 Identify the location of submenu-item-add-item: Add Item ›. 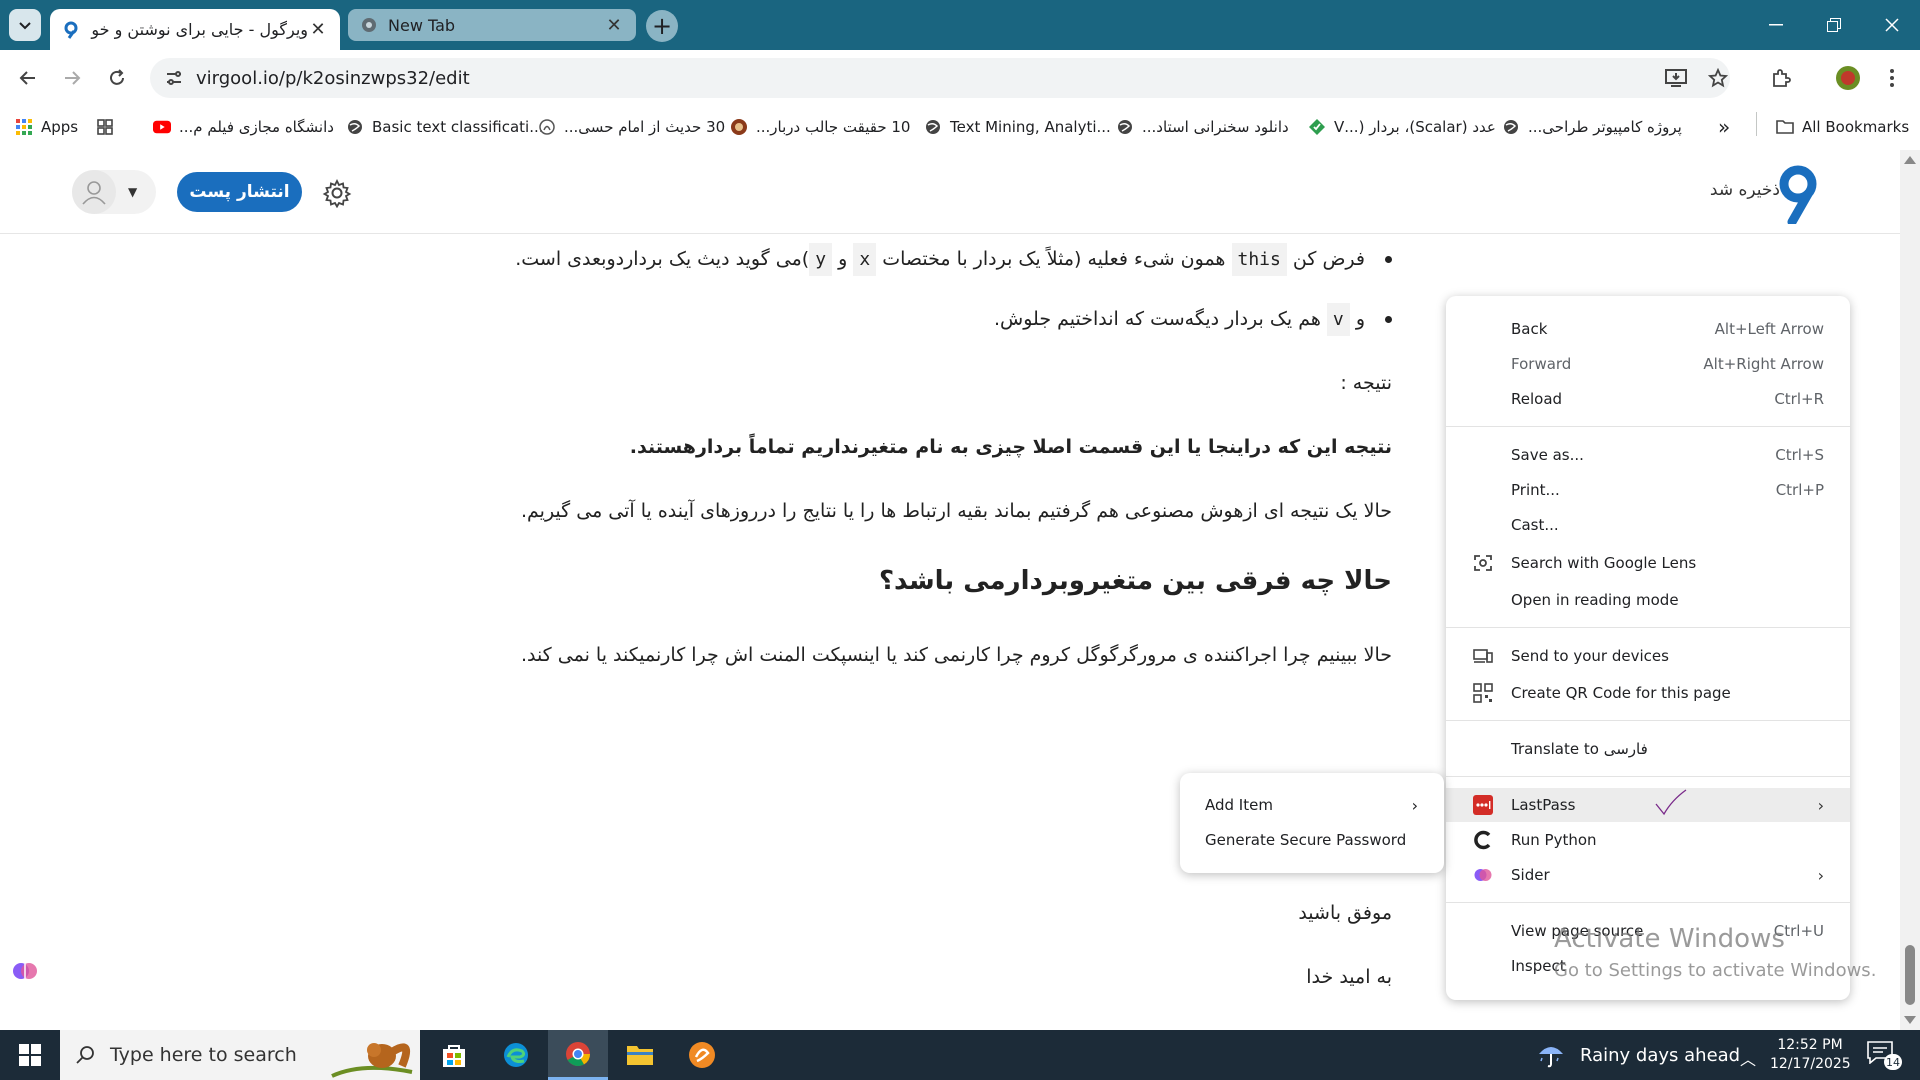
(1312, 805).